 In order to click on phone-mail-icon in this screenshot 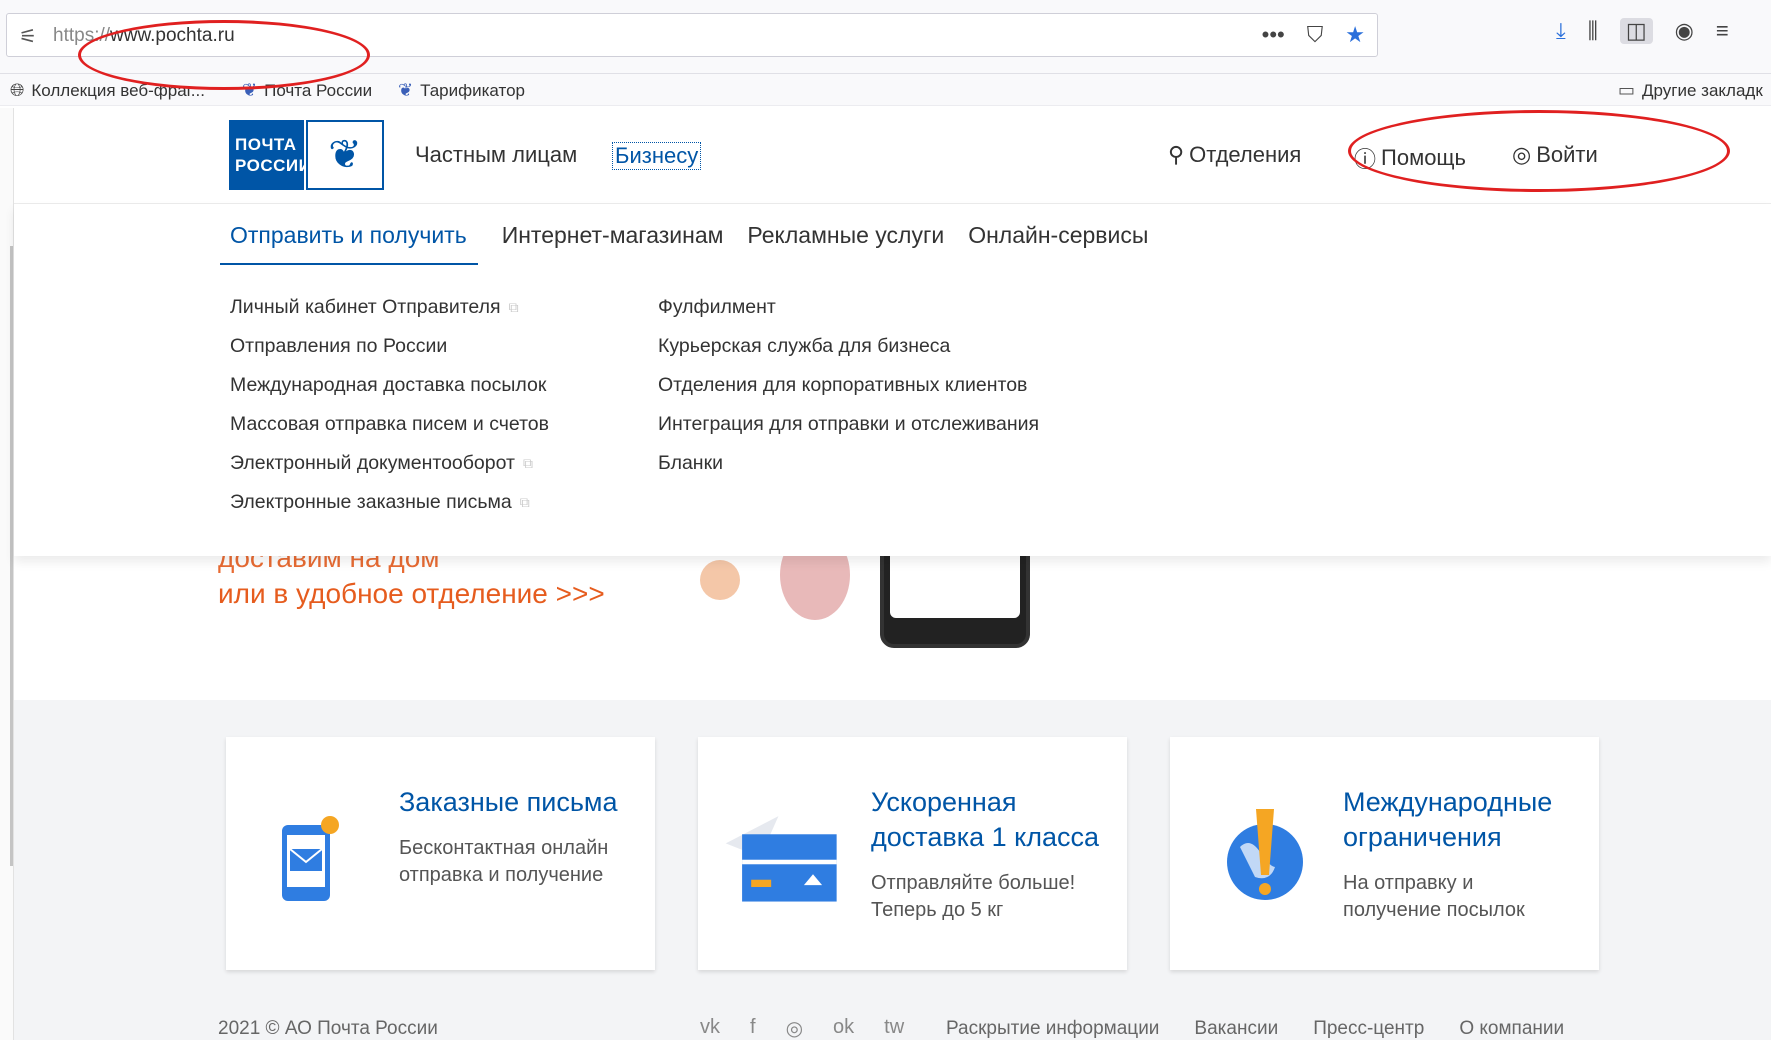, I will do `click(310, 858)`.